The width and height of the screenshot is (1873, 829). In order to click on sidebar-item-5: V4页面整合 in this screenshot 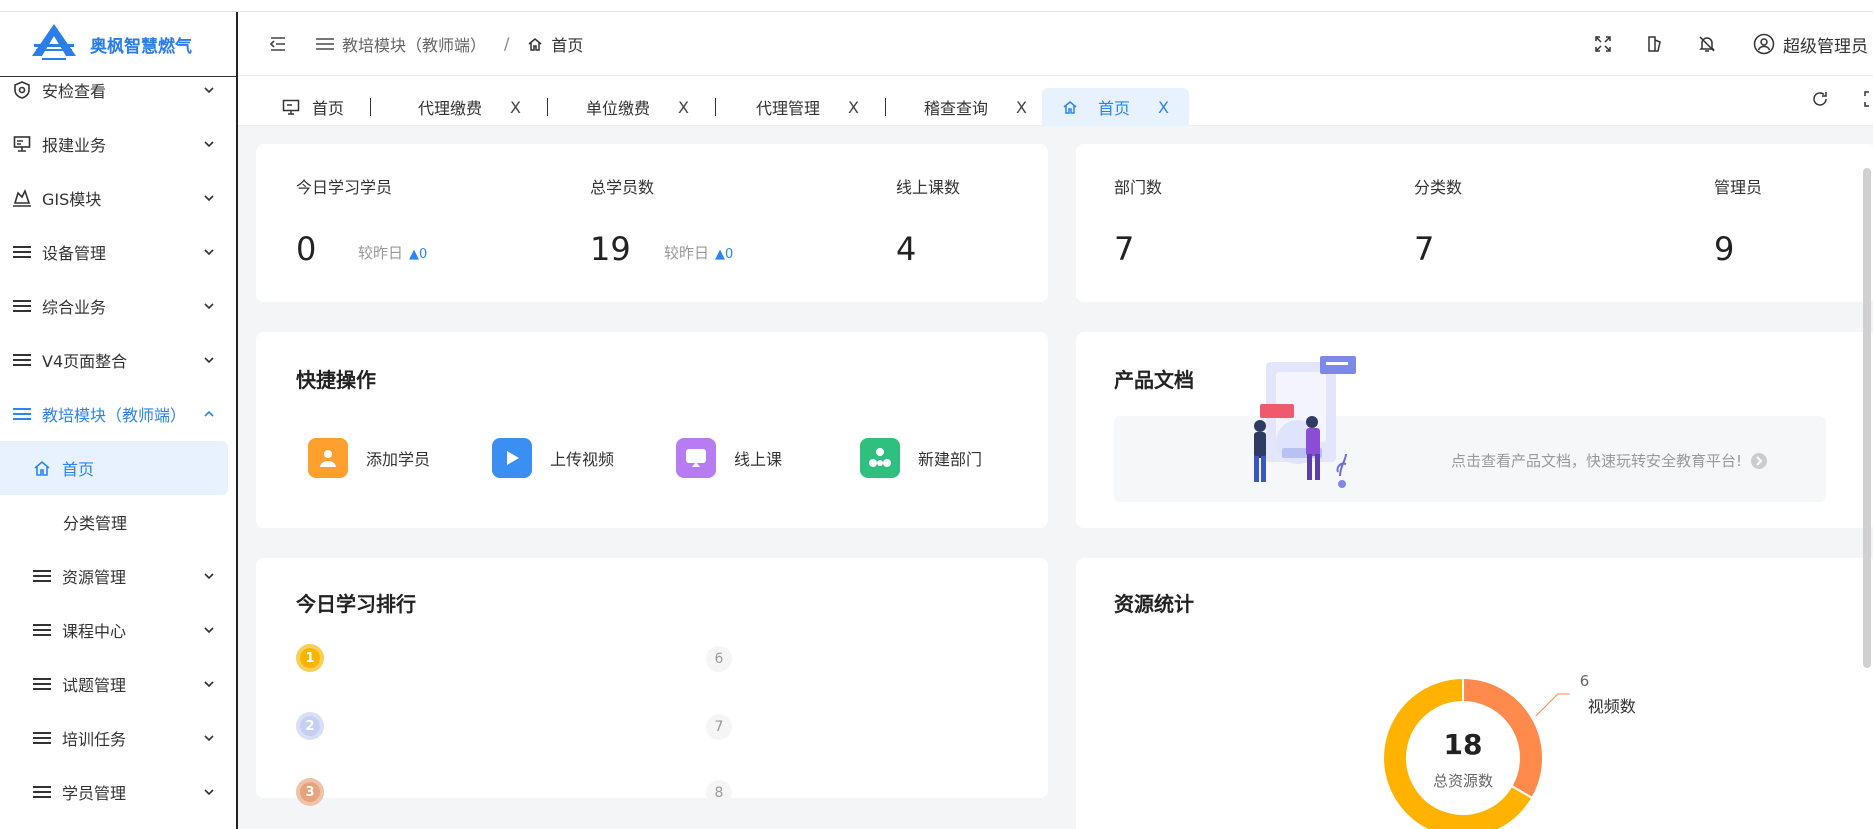, I will do `click(118, 360)`.